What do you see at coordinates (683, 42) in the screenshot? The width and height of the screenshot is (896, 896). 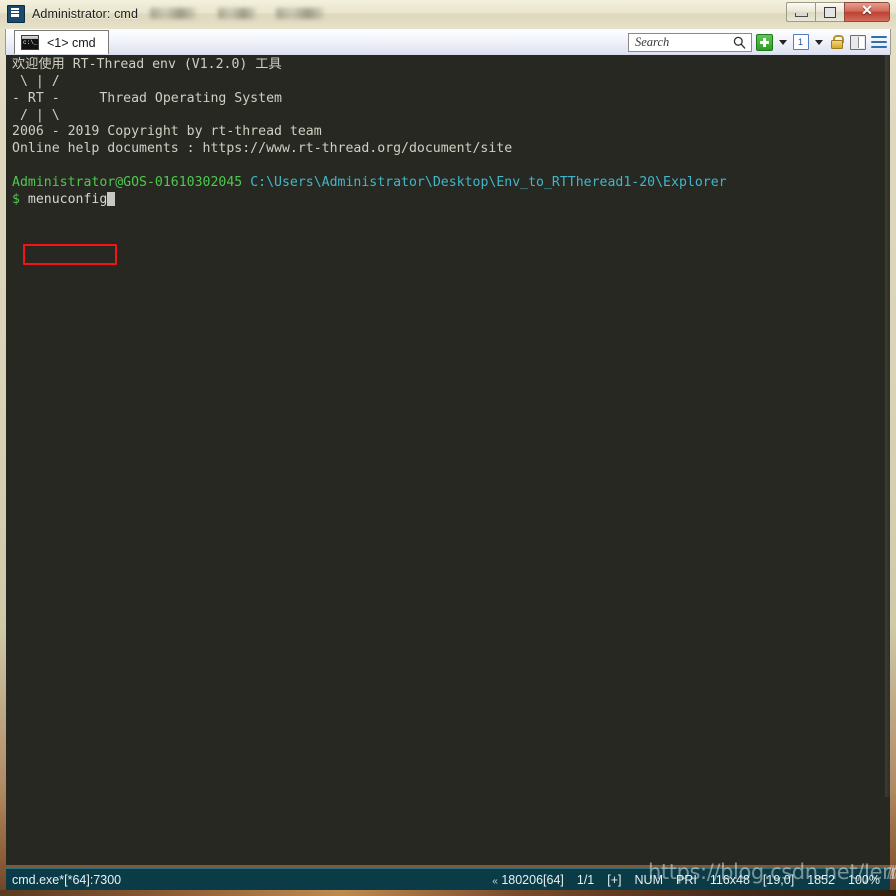 I see `search-input` at bounding box center [683, 42].